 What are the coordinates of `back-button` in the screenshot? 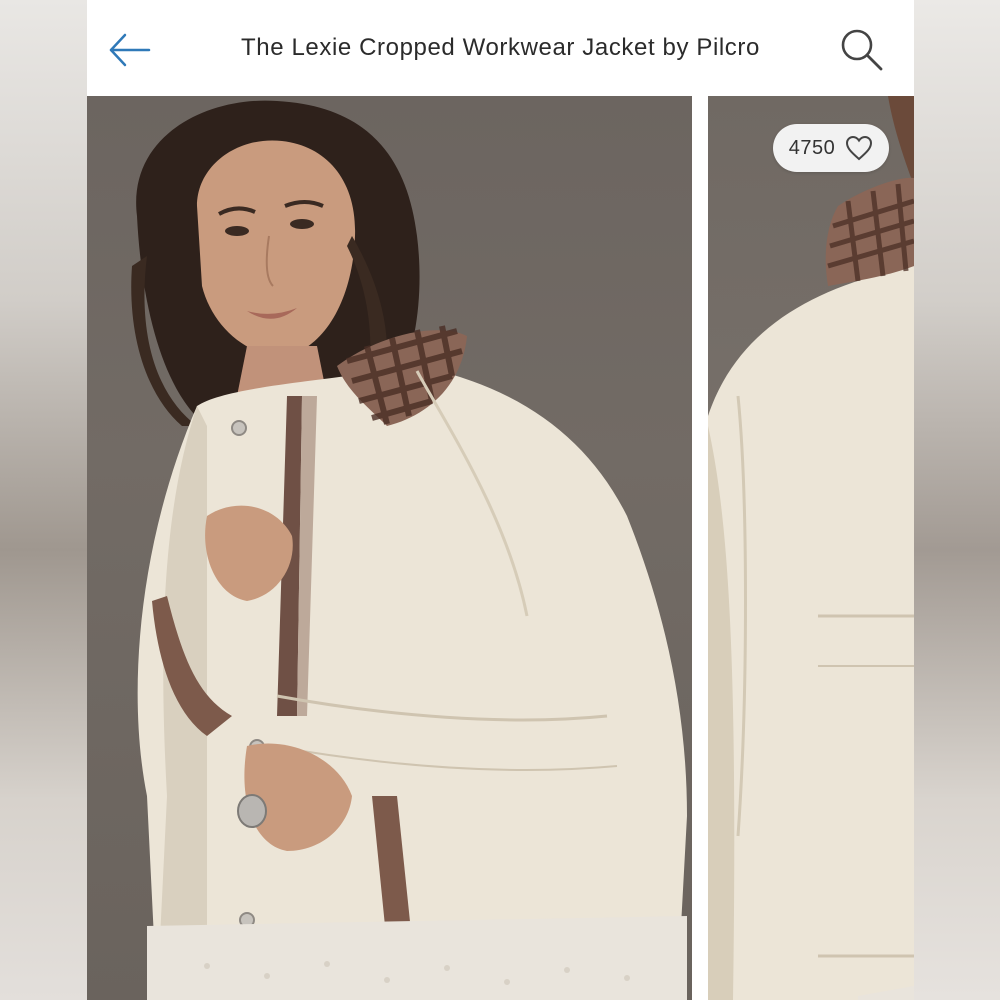 It's located at (130, 50).